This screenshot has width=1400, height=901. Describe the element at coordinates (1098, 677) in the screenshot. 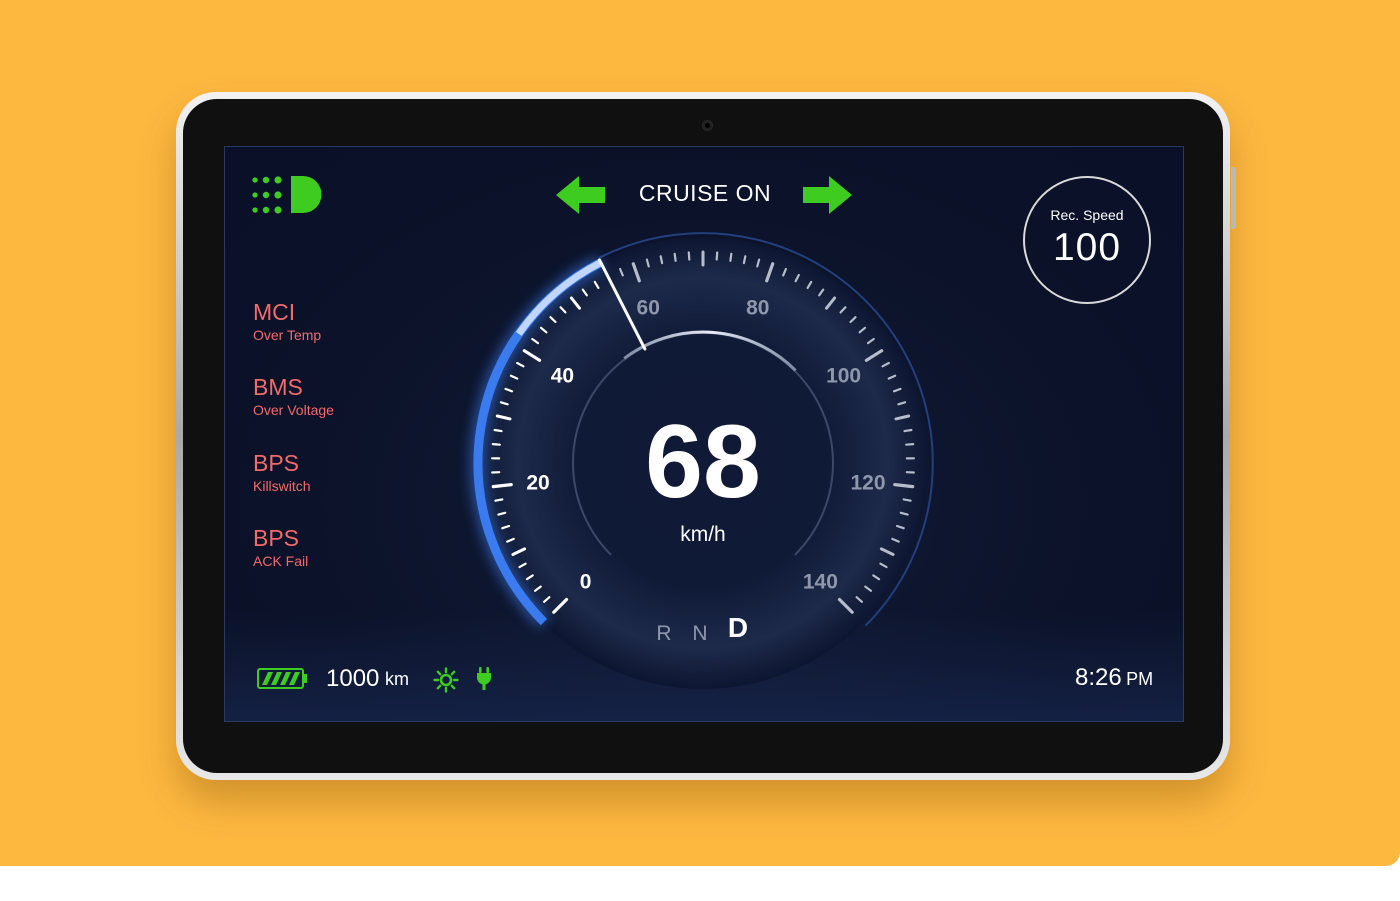

I see `clock-time: 8:26` at that location.